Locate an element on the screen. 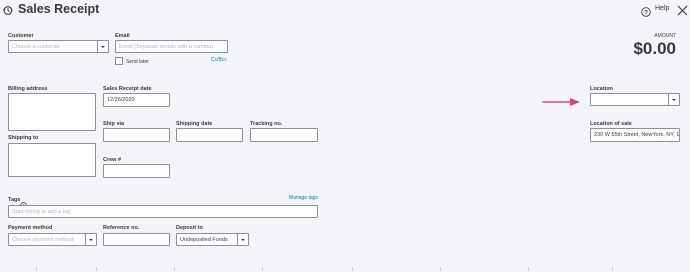 This screenshot has height=272, width=690. email-placeholder: Email (Separate emails with a comma) is located at coordinates (166, 46).